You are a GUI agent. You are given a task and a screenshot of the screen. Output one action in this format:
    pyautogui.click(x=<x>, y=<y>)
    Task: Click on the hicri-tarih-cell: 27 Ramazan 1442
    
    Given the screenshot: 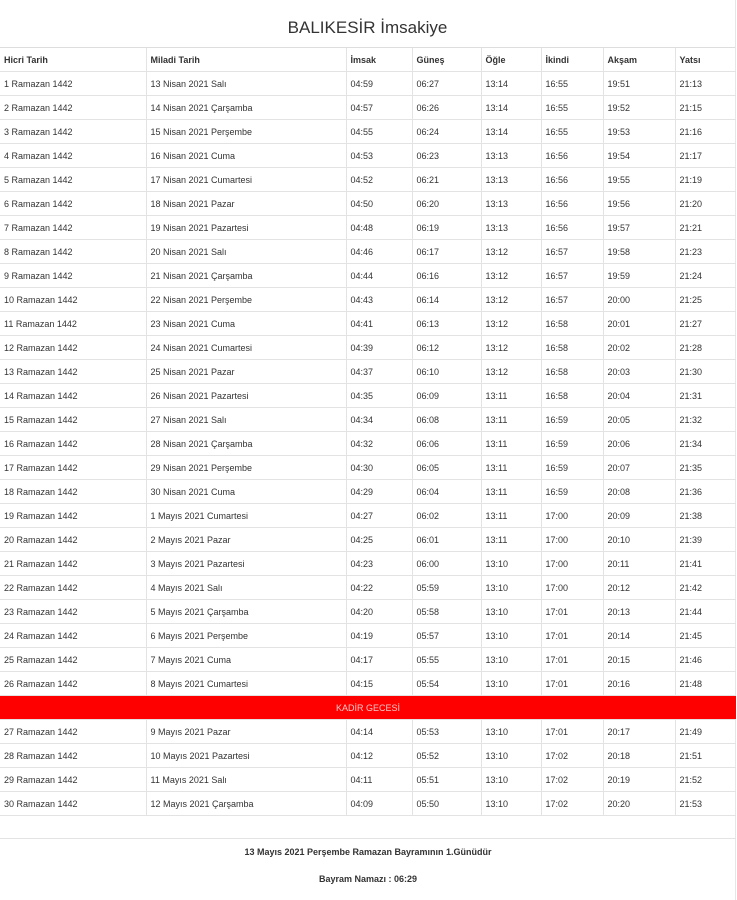 What is the action you would take?
    pyautogui.click(x=73, y=731)
    